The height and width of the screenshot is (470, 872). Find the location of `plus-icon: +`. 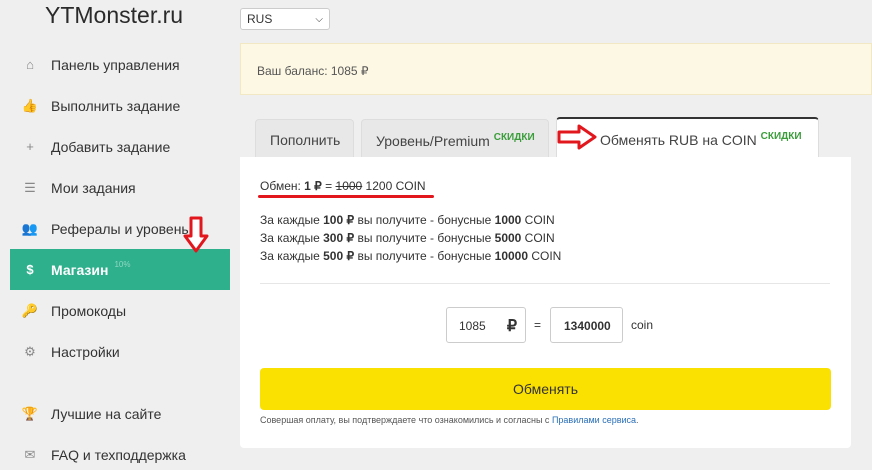

plus-icon: + is located at coordinates (30, 146).